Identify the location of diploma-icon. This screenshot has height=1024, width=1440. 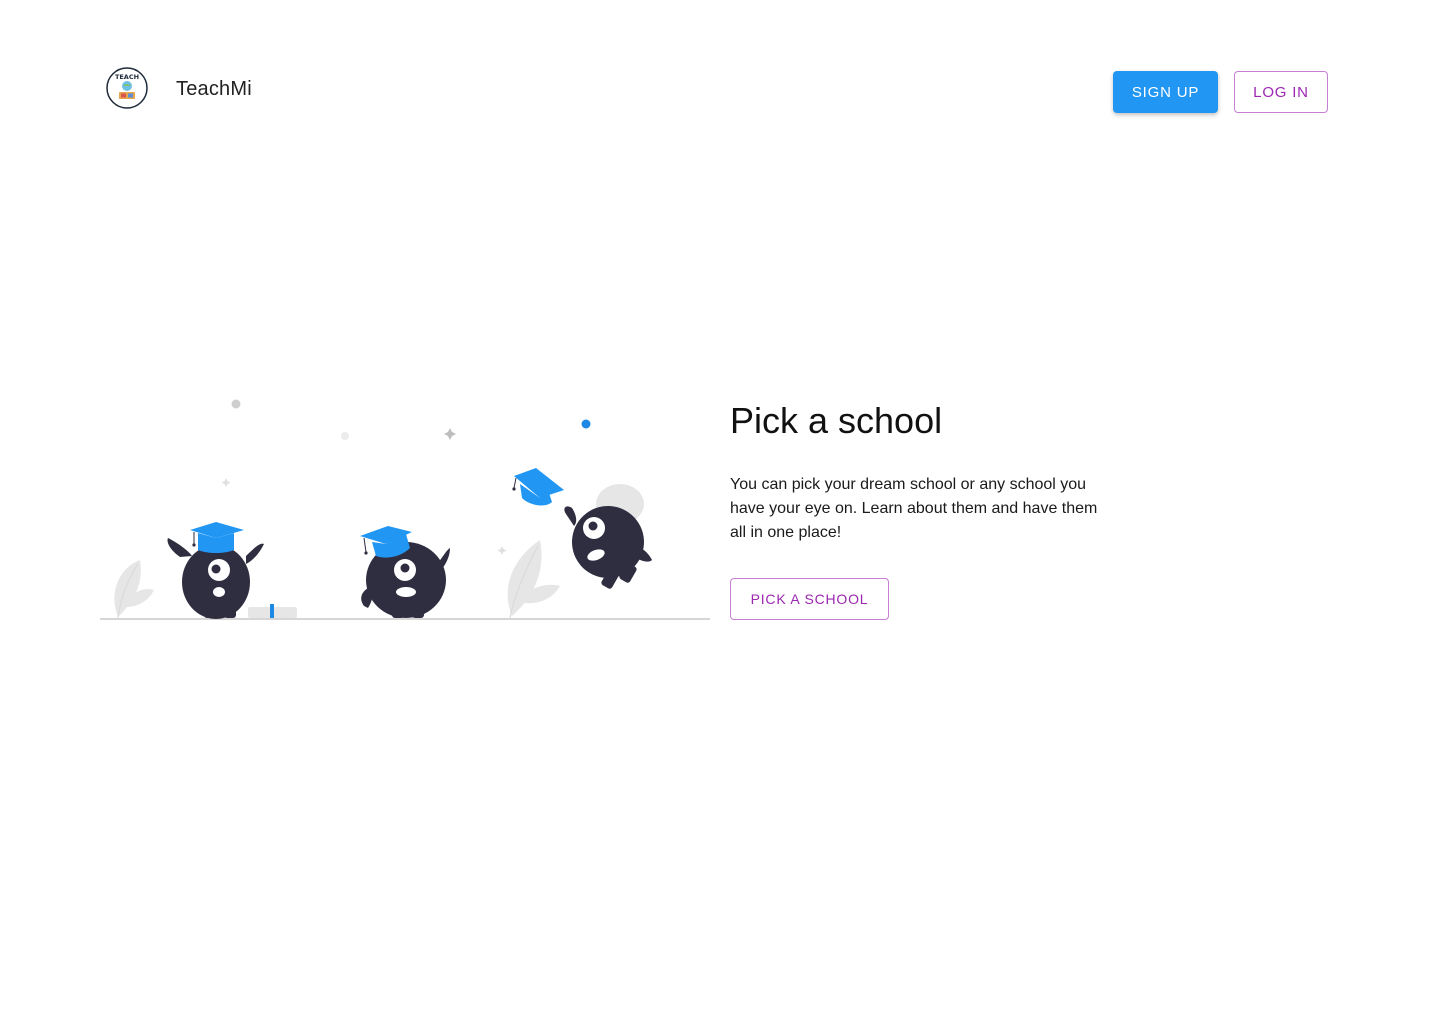
(272, 611).